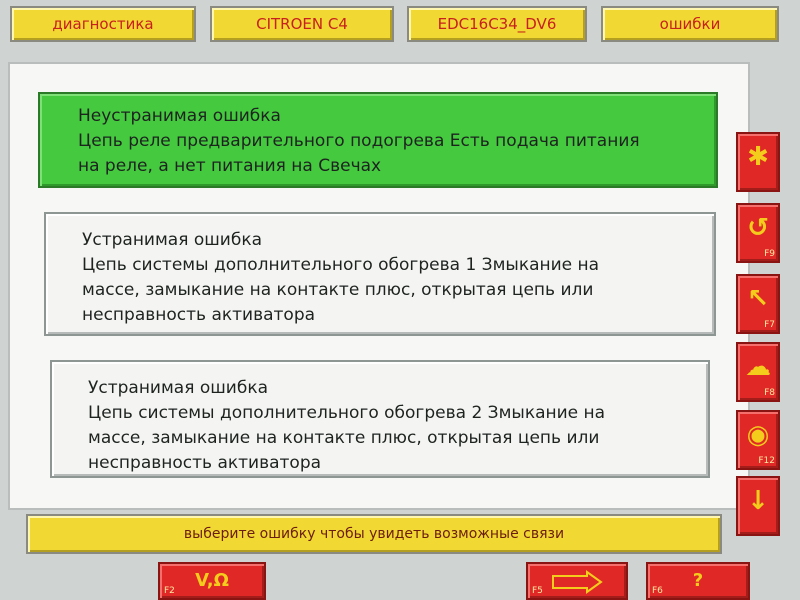 This screenshot has width=800, height=600. I want to click on undo-arrow-icon: ↺, so click(758, 228).